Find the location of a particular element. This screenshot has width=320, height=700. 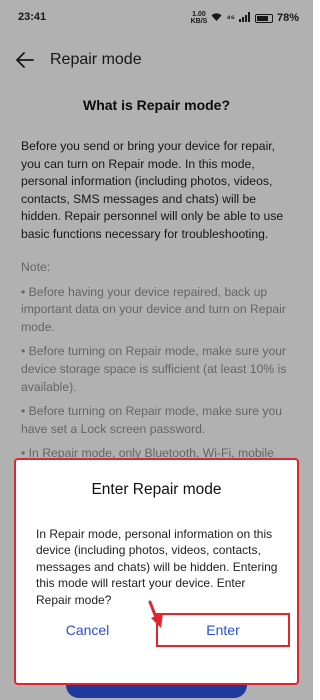

enter-button-label: Enter is located at coordinates (223, 630).